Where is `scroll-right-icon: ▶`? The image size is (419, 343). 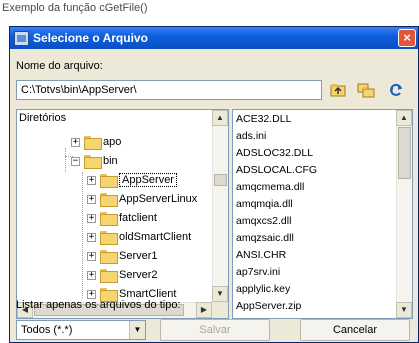 scroll-right-icon: ▶ is located at coordinates (204, 310).